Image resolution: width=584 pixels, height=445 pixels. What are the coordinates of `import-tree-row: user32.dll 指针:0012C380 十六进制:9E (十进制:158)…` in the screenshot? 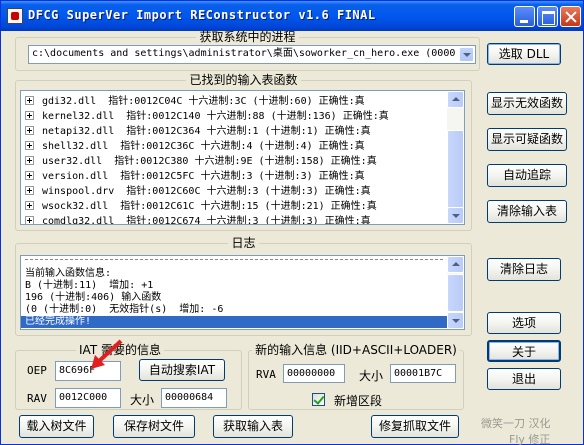 It's located at (201, 161).